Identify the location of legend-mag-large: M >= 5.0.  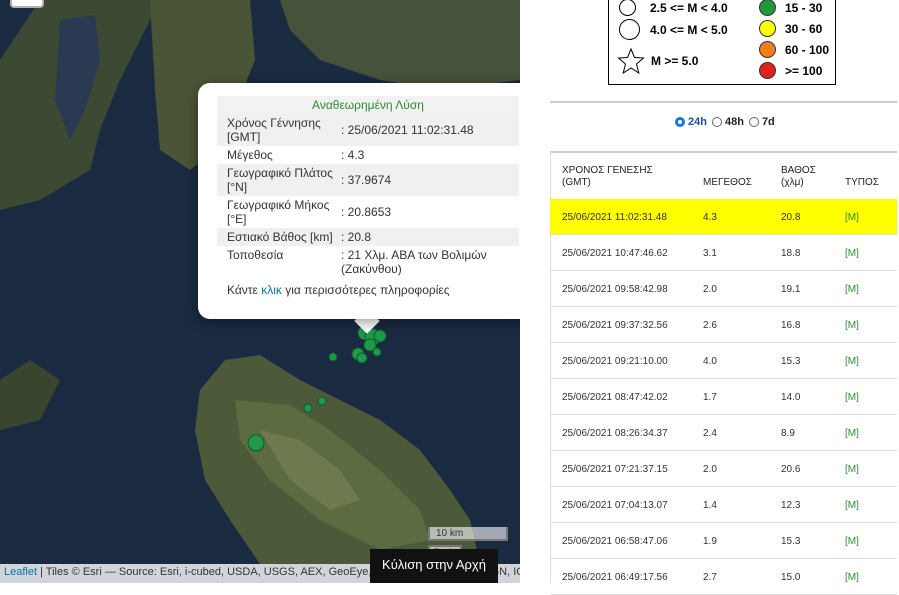
(657, 61).